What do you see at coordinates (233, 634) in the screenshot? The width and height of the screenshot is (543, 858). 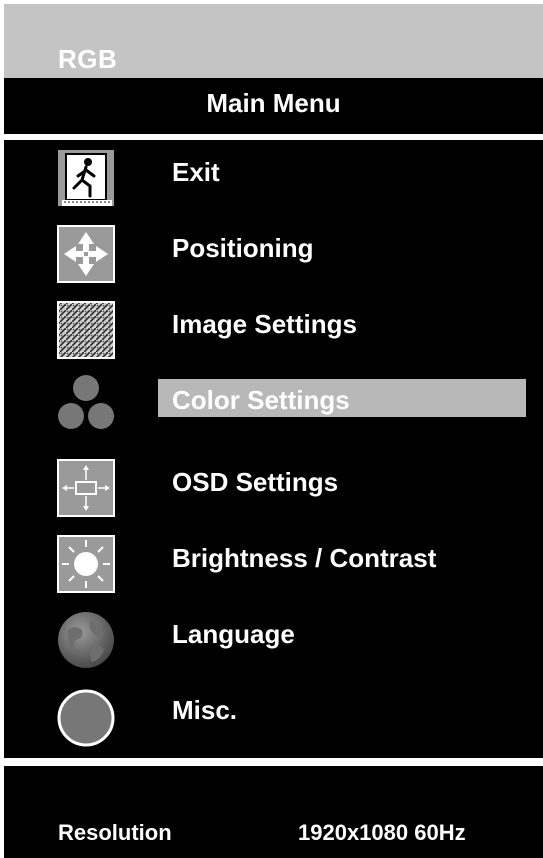 I see `menu-item-label: Language` at bounding box center [233, 634].